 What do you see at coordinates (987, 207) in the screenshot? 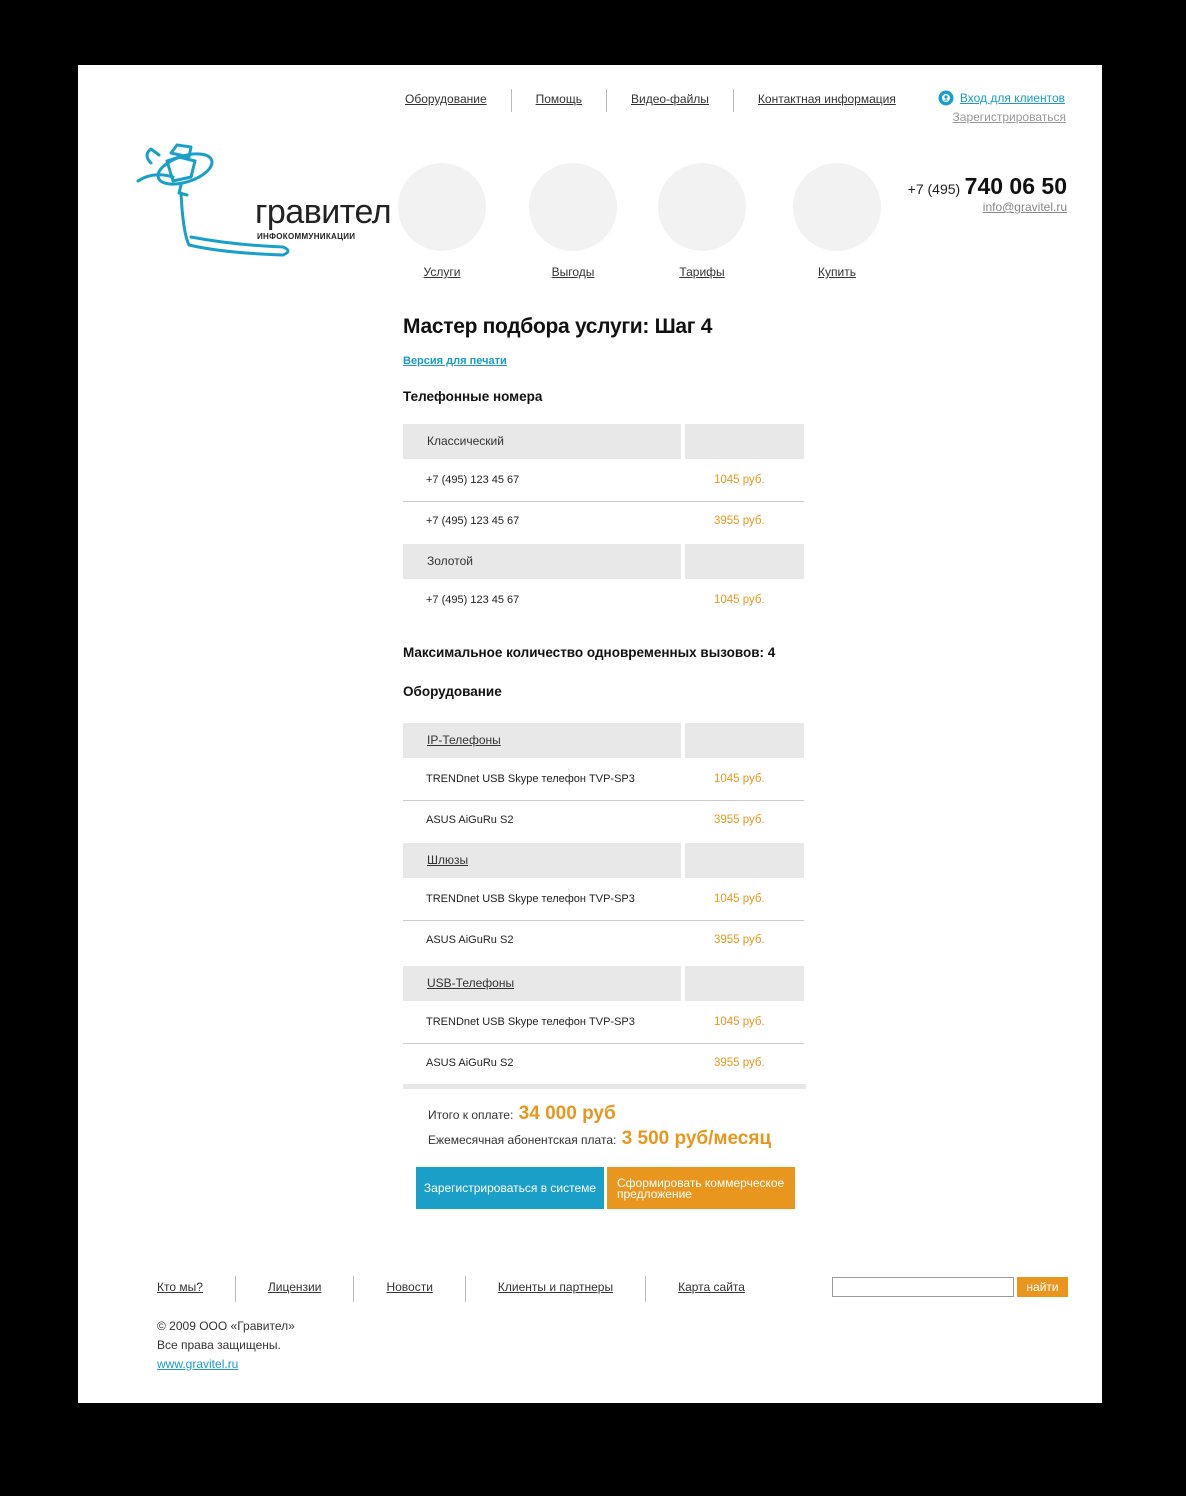
I see `email-link: info@gravitel.ru` at bounding box center [987, 207].